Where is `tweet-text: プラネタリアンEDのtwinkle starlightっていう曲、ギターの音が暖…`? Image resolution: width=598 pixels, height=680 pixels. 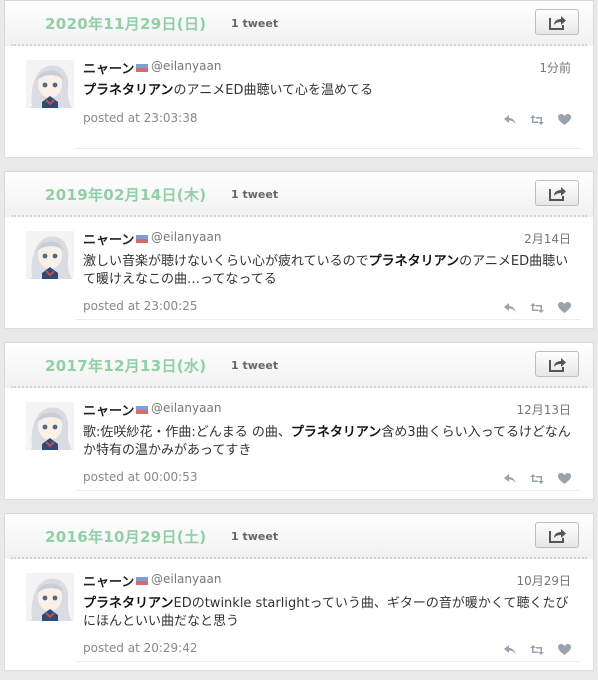
tweet-text: プラネタリアンEDのtwinkle starlightっていう曲、ギターの音が暖… is located at coordinates (328, 613).